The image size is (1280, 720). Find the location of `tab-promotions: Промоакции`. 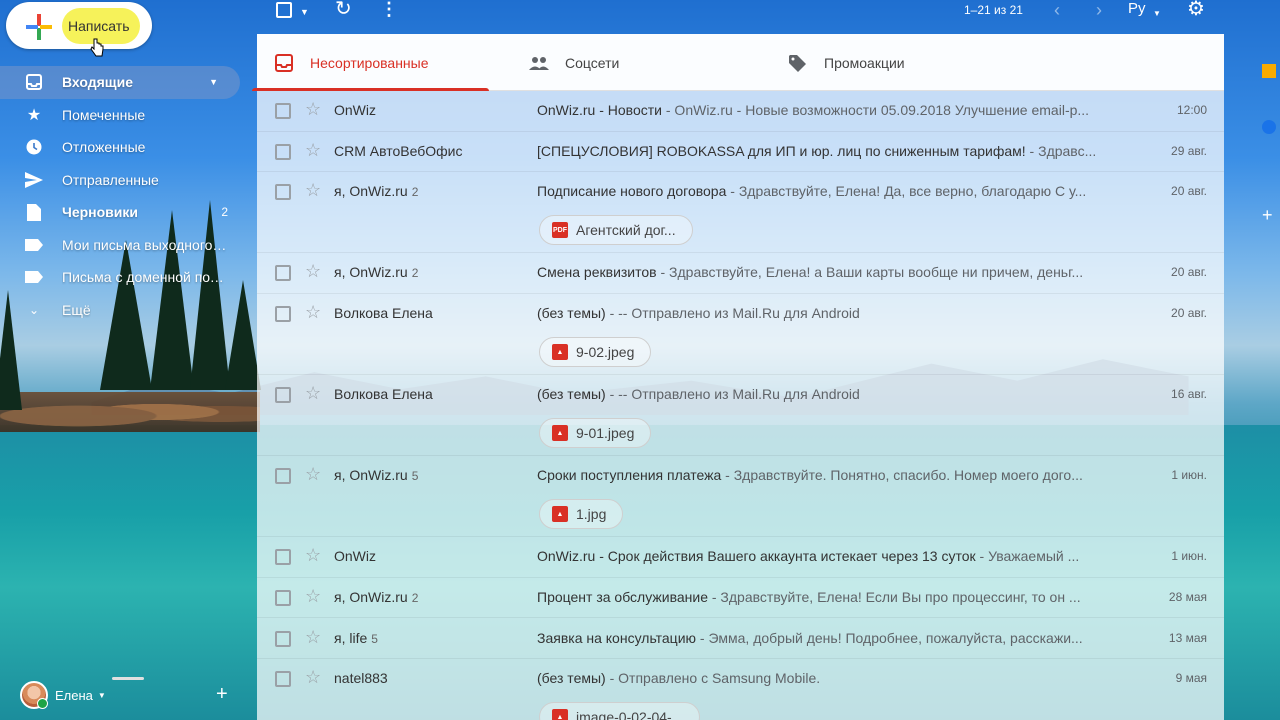

tab-promotions: Промоакции is located at coordinates (846, 62).